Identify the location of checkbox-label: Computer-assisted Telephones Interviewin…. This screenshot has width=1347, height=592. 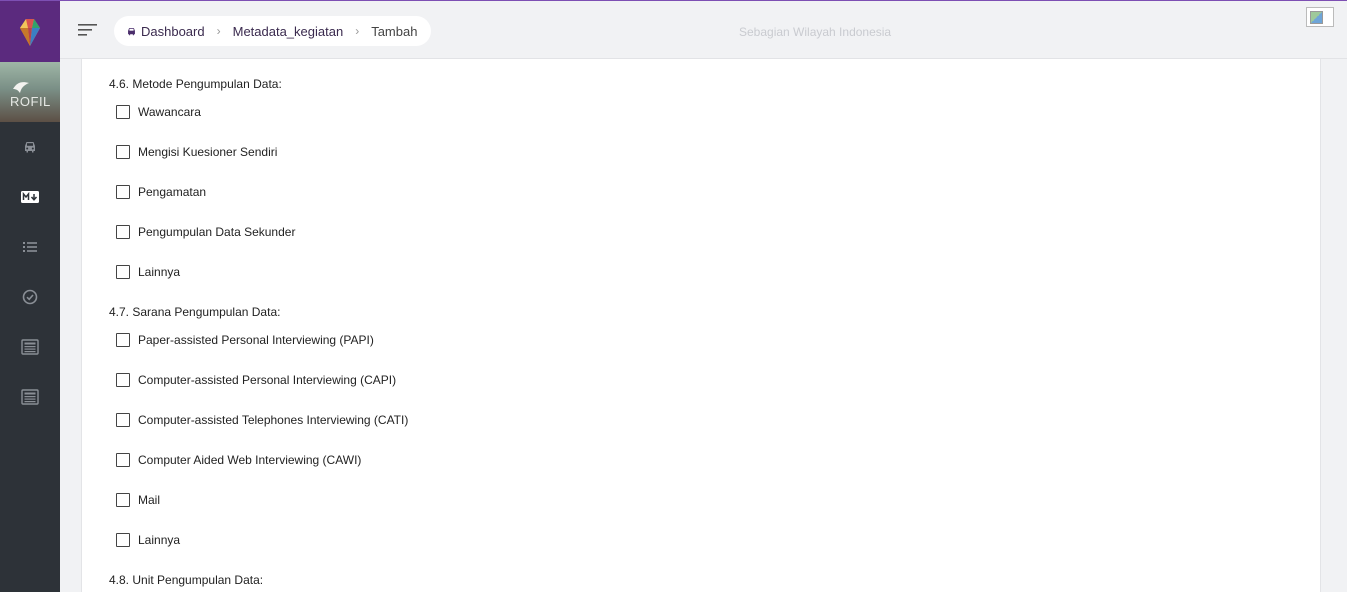
(273, 420).